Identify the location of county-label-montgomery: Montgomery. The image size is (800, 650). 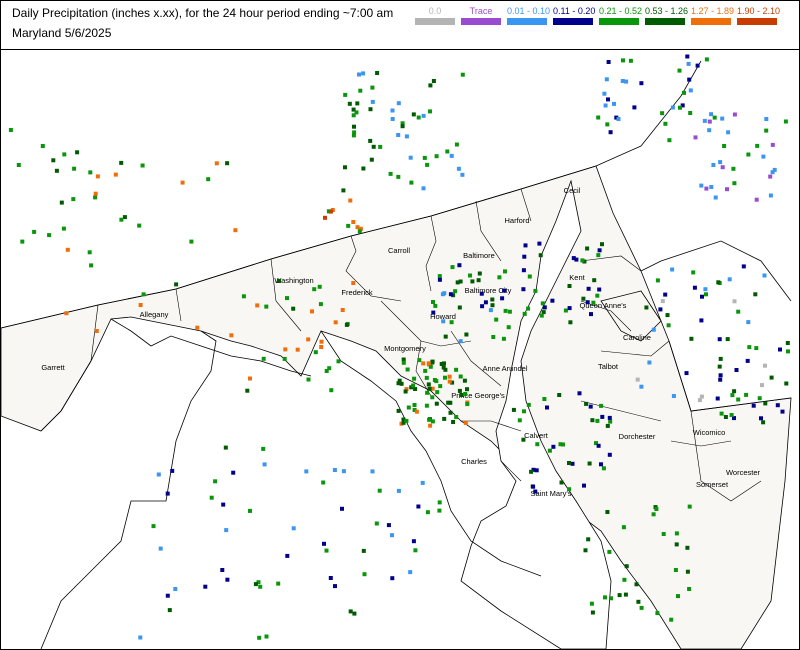
(405, 348).